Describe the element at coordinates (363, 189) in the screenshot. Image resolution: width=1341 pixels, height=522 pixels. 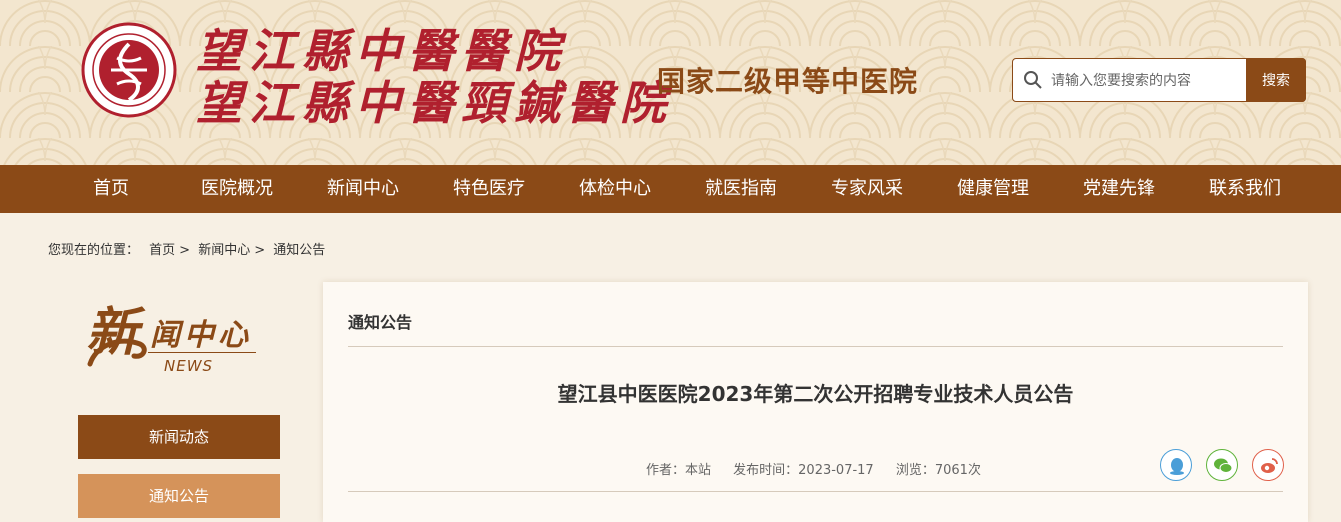
I see `nav-item-news: 新闻中心` at that location.